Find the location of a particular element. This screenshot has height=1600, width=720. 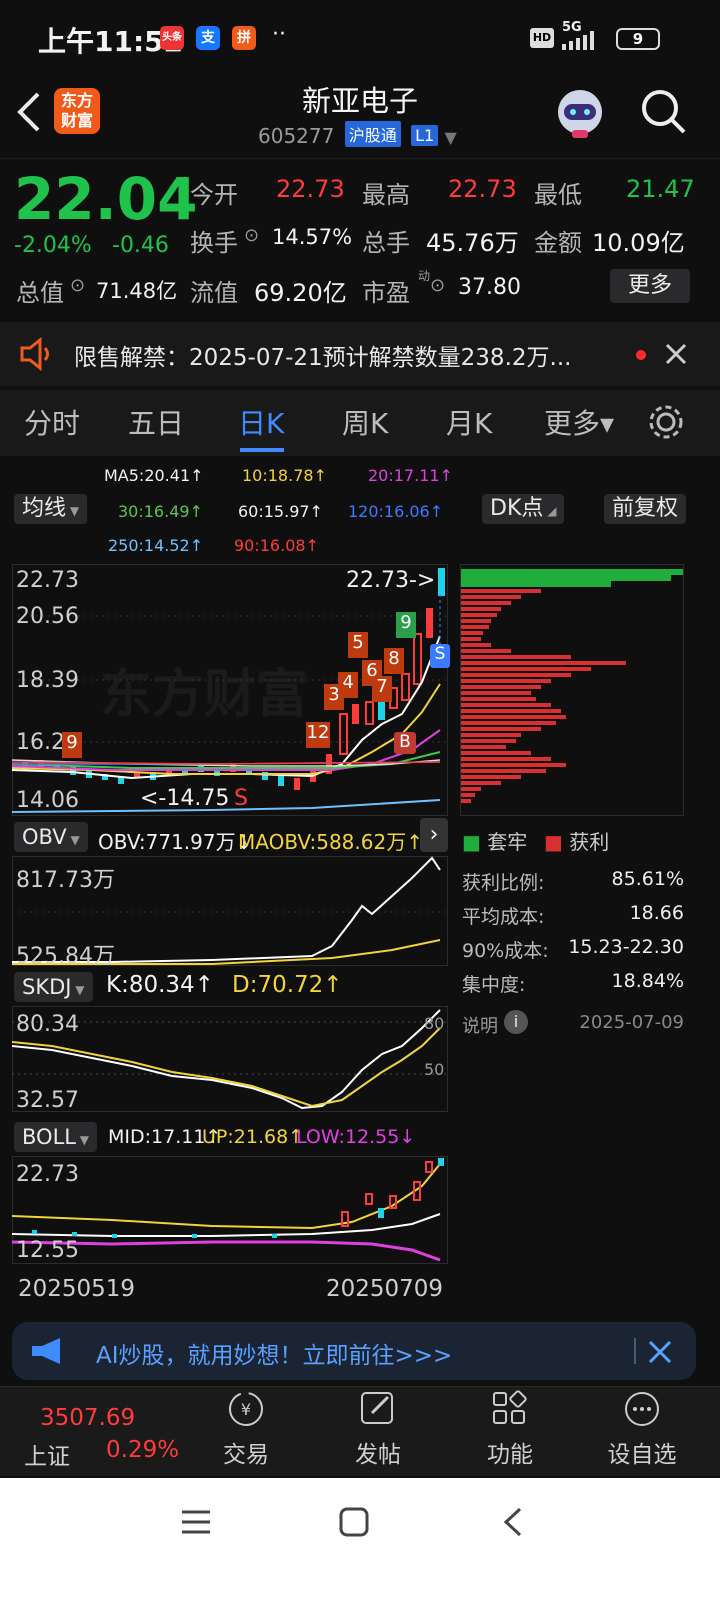

mktcap-value: 71.48亿 is located at coordinates (137, 291).